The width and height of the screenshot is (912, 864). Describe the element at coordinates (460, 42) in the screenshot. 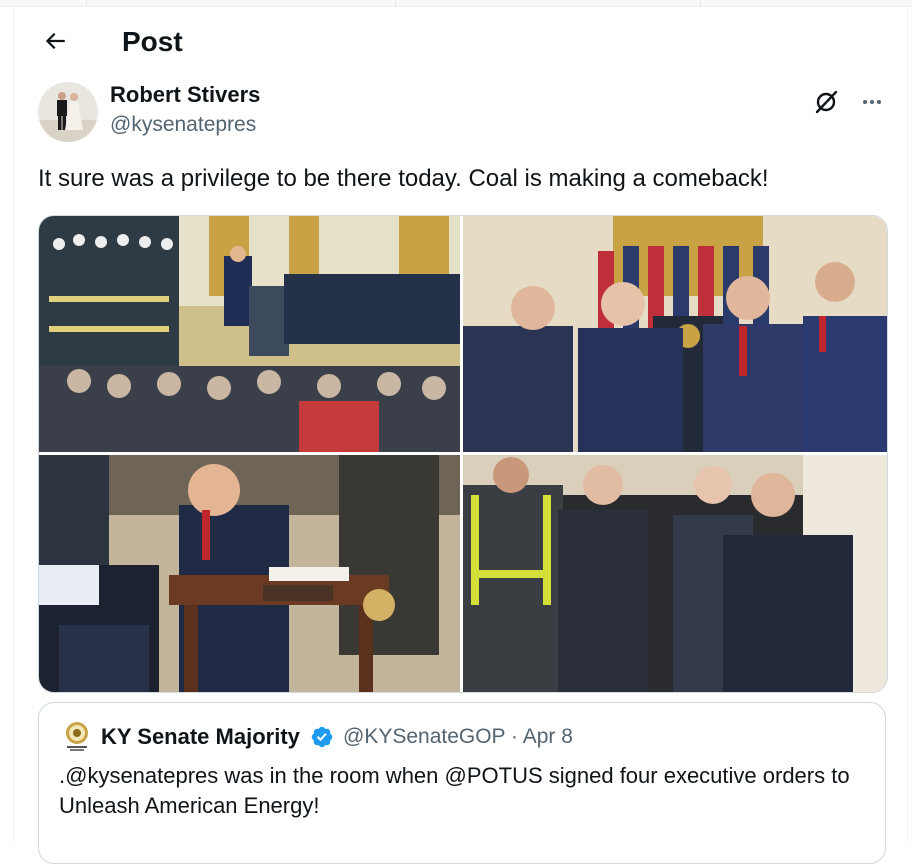

I see `post-header: Post` at that location.